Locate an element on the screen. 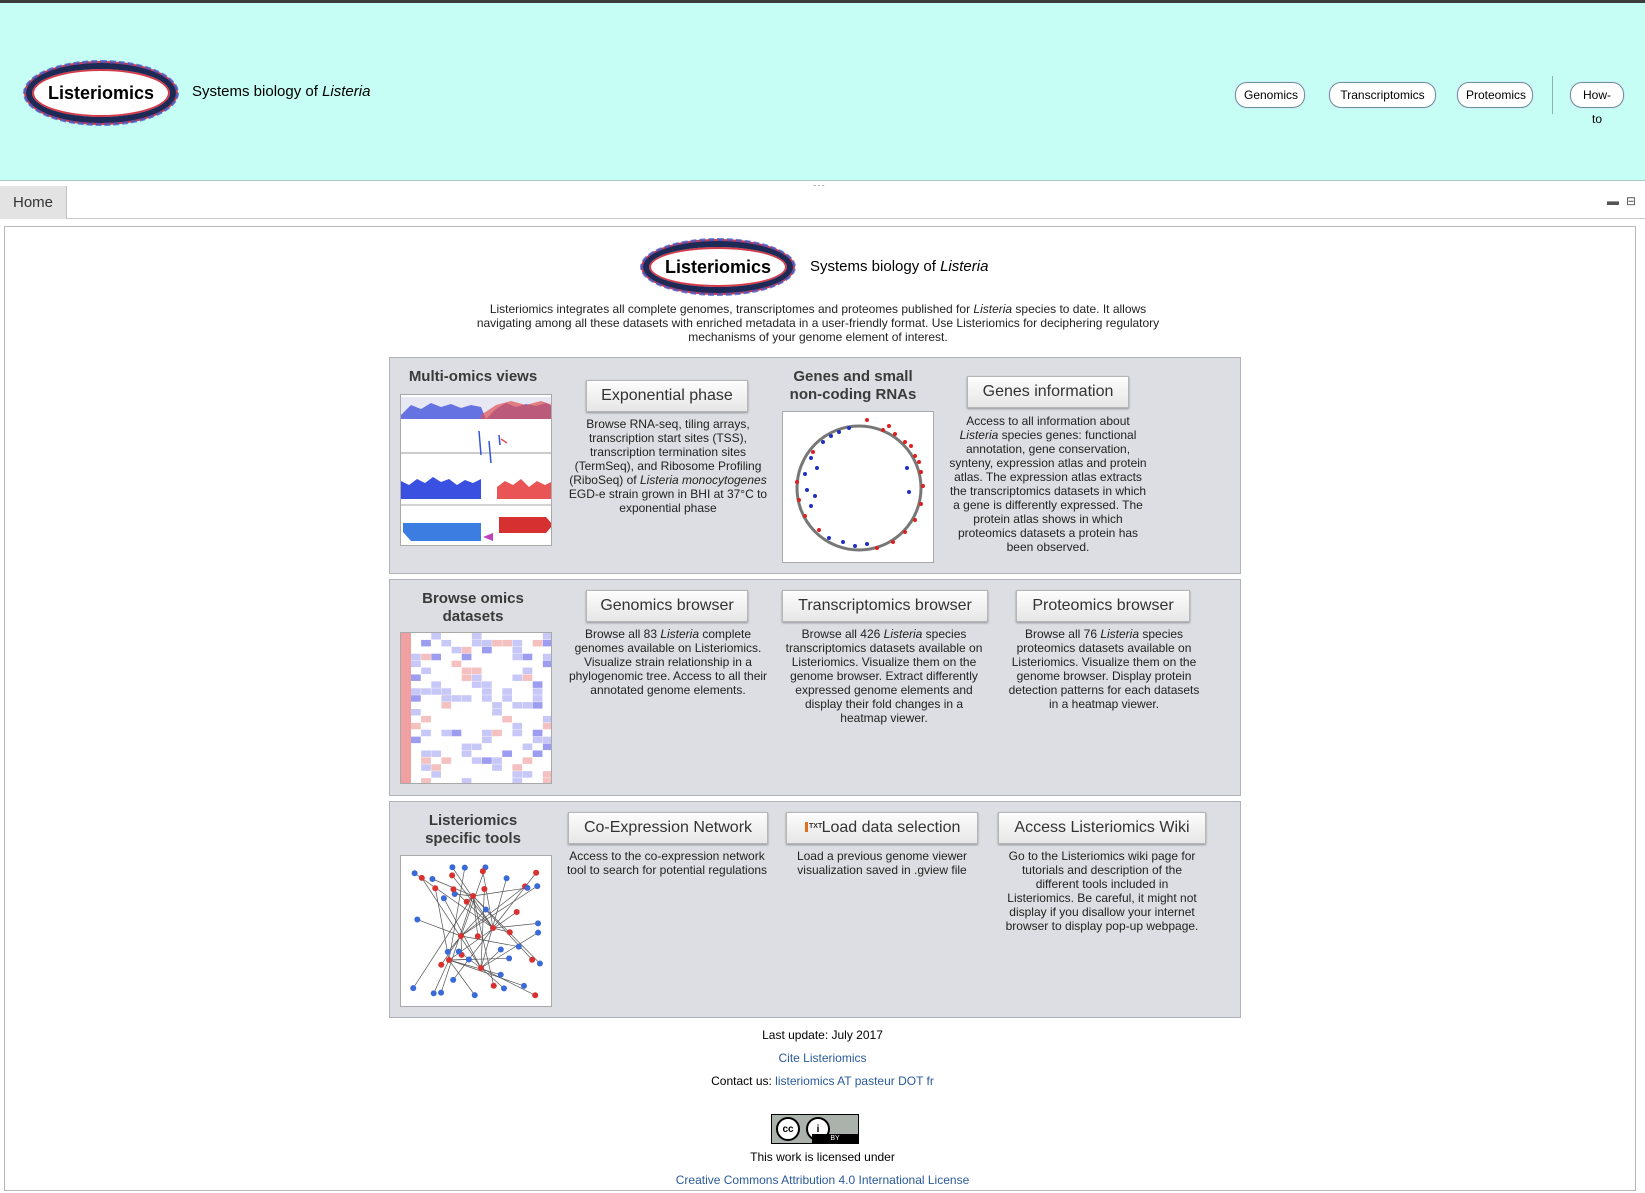 The height and width of the screenshot is (1193, 1645). nav-genomics-button: Genomics is located at coordinates (1270, 95).